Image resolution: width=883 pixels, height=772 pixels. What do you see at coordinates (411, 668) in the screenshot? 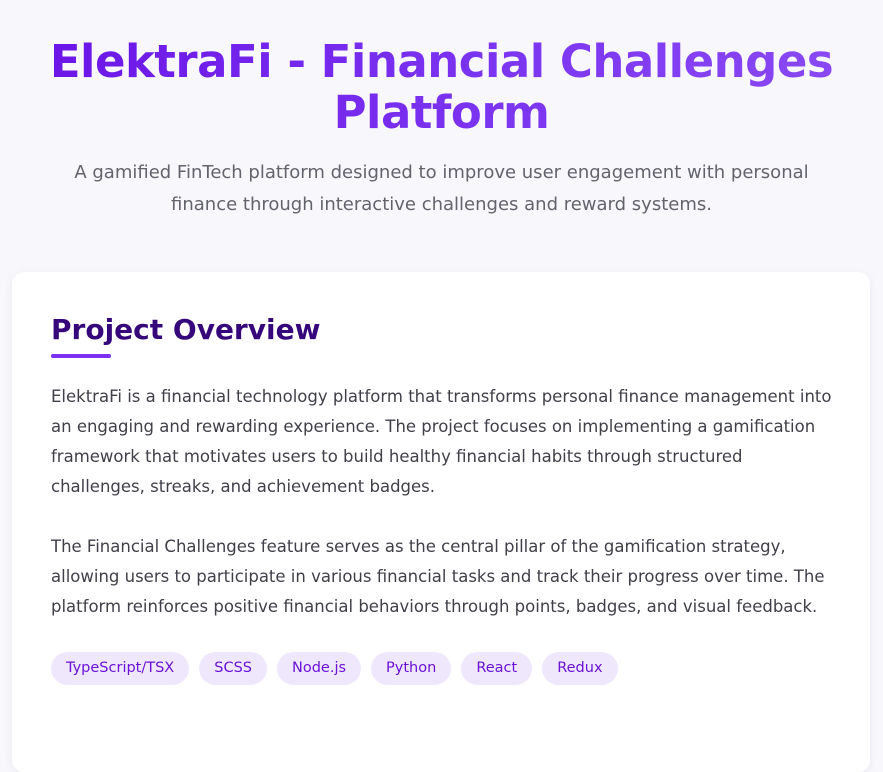
I see `tech-tag-python: Python` at bounding box center [411, 668].